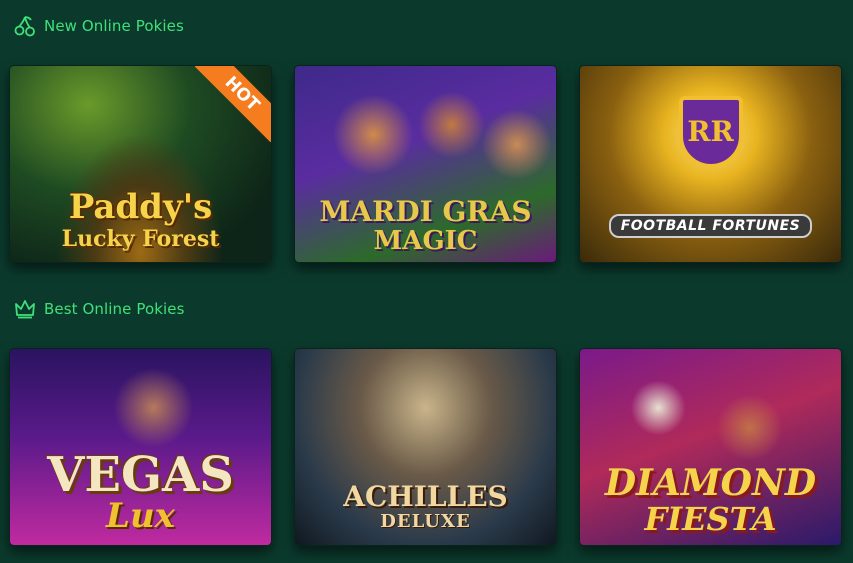  What do you see at coordinates (425, 164) in the screenshot?
I see `game-card-mardi-gras-magic: MARDI GRAS MAGIC` at bounding box center [425, 164].